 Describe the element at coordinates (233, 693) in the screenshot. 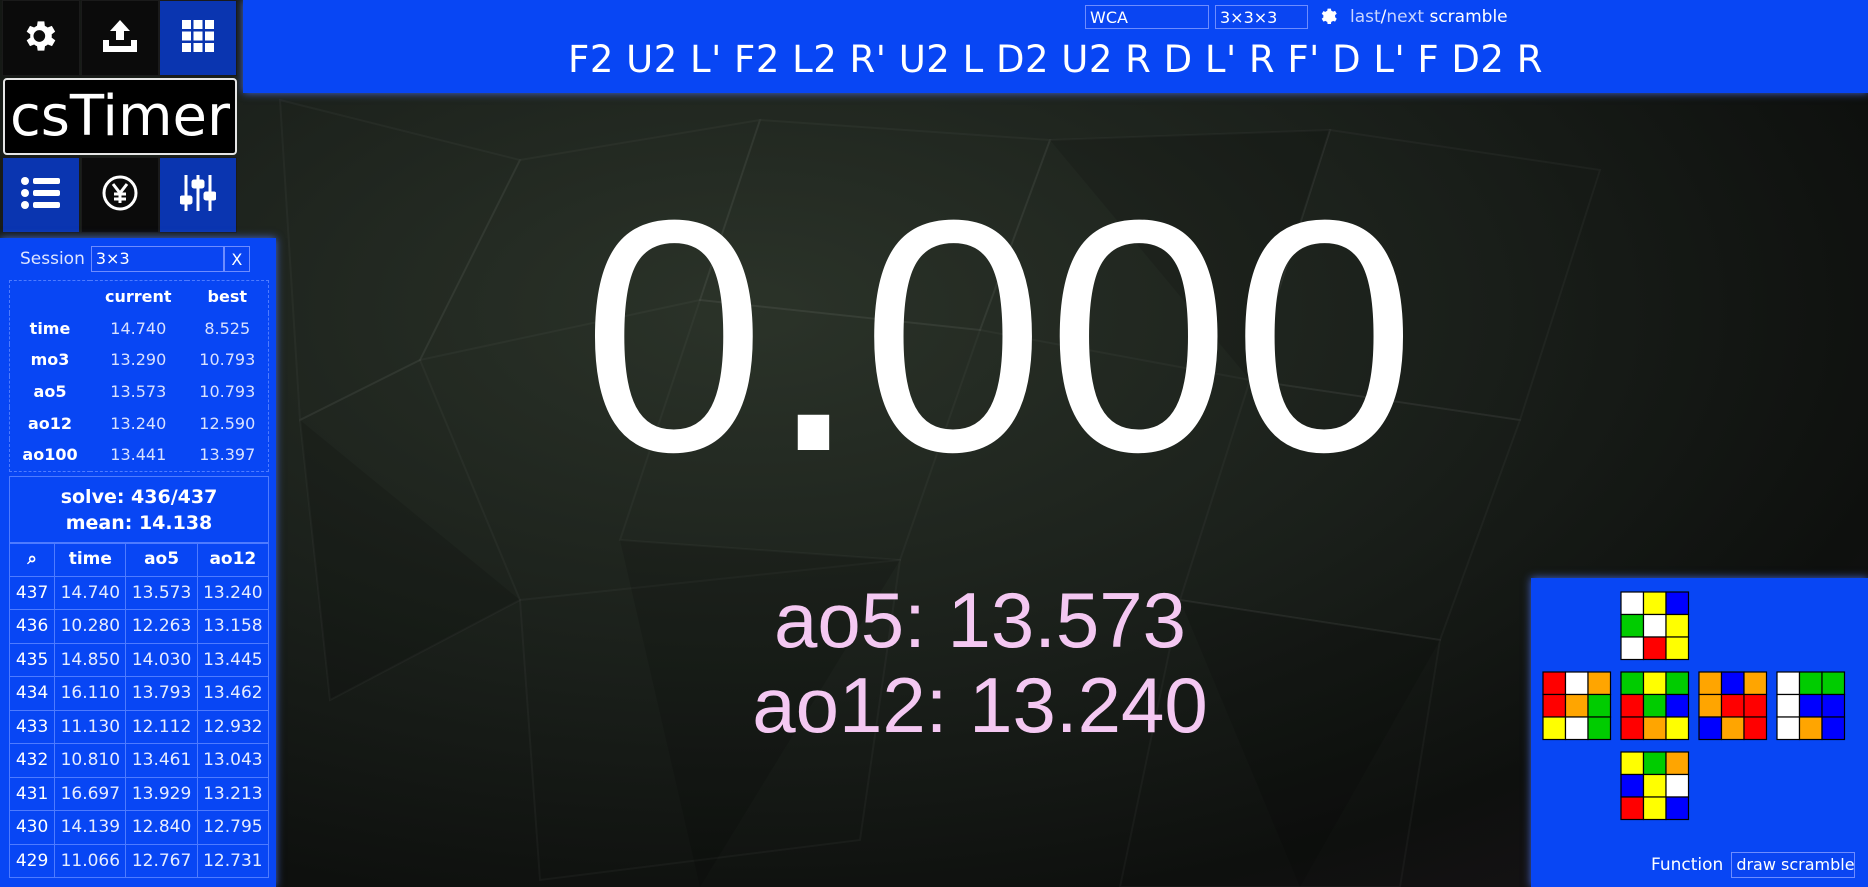

I see `solve-ao12: 13.462` at that location.